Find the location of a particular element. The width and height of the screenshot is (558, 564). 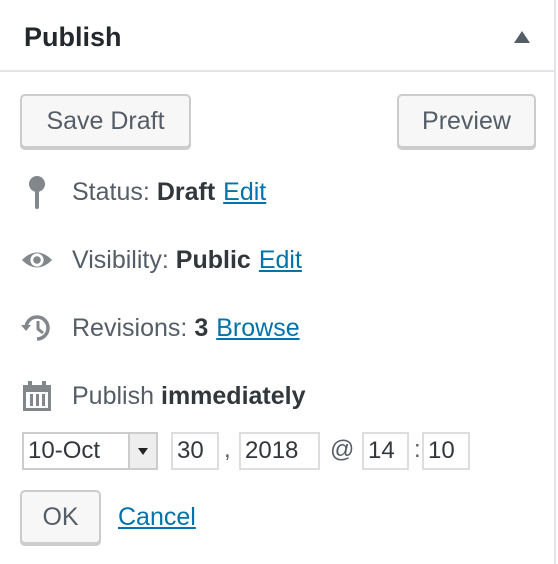

revisions-row: Revisions: 3 Browse is located at coordinates (160, 328).